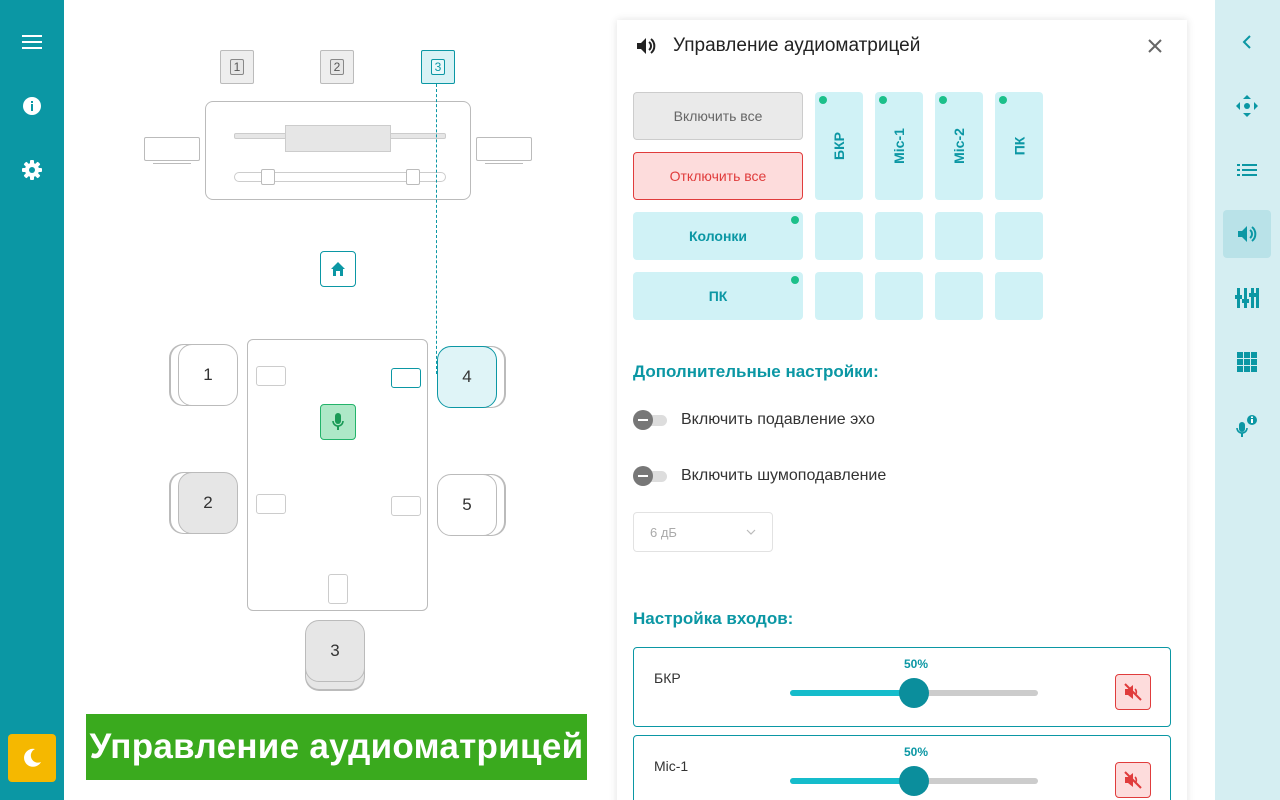 The image size is (1280, 800). What do you see at coordinates (651, 476) in the screenshot?
I see `noise-cancel-toggle` at bounding box center [651, 476].